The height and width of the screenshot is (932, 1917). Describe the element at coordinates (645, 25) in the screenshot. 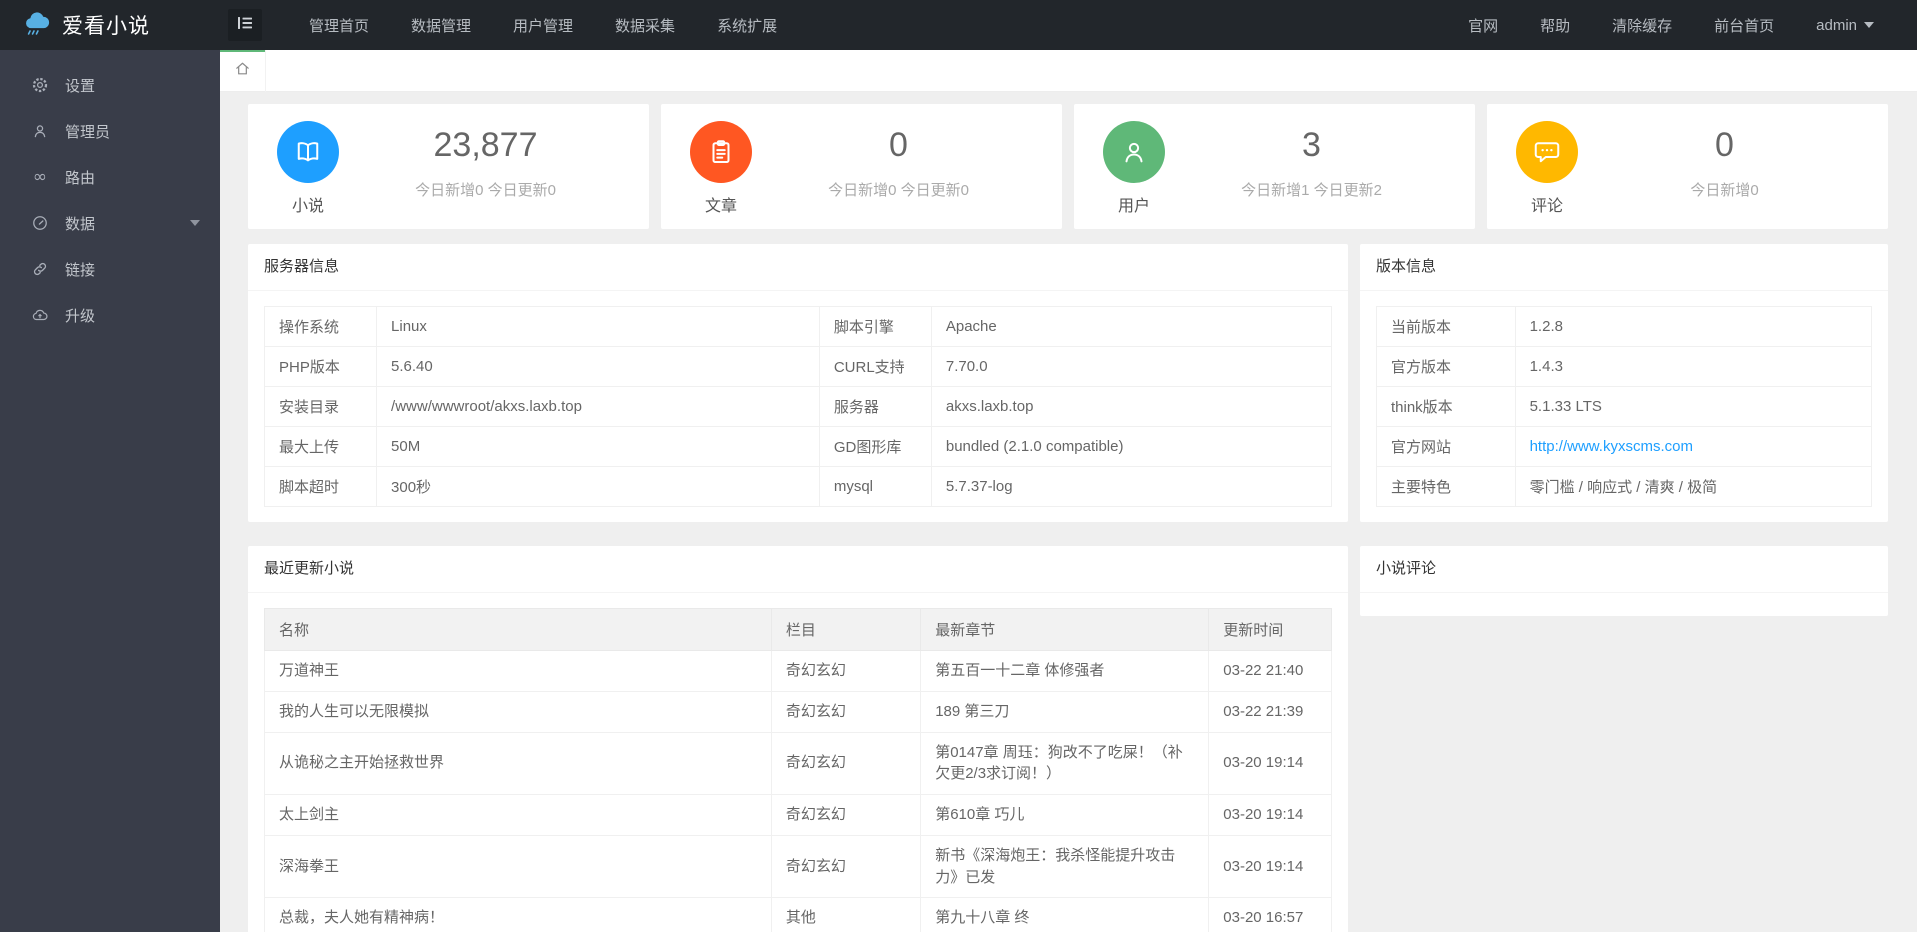

I see `nav-item-collect: 数据采集` at that location.